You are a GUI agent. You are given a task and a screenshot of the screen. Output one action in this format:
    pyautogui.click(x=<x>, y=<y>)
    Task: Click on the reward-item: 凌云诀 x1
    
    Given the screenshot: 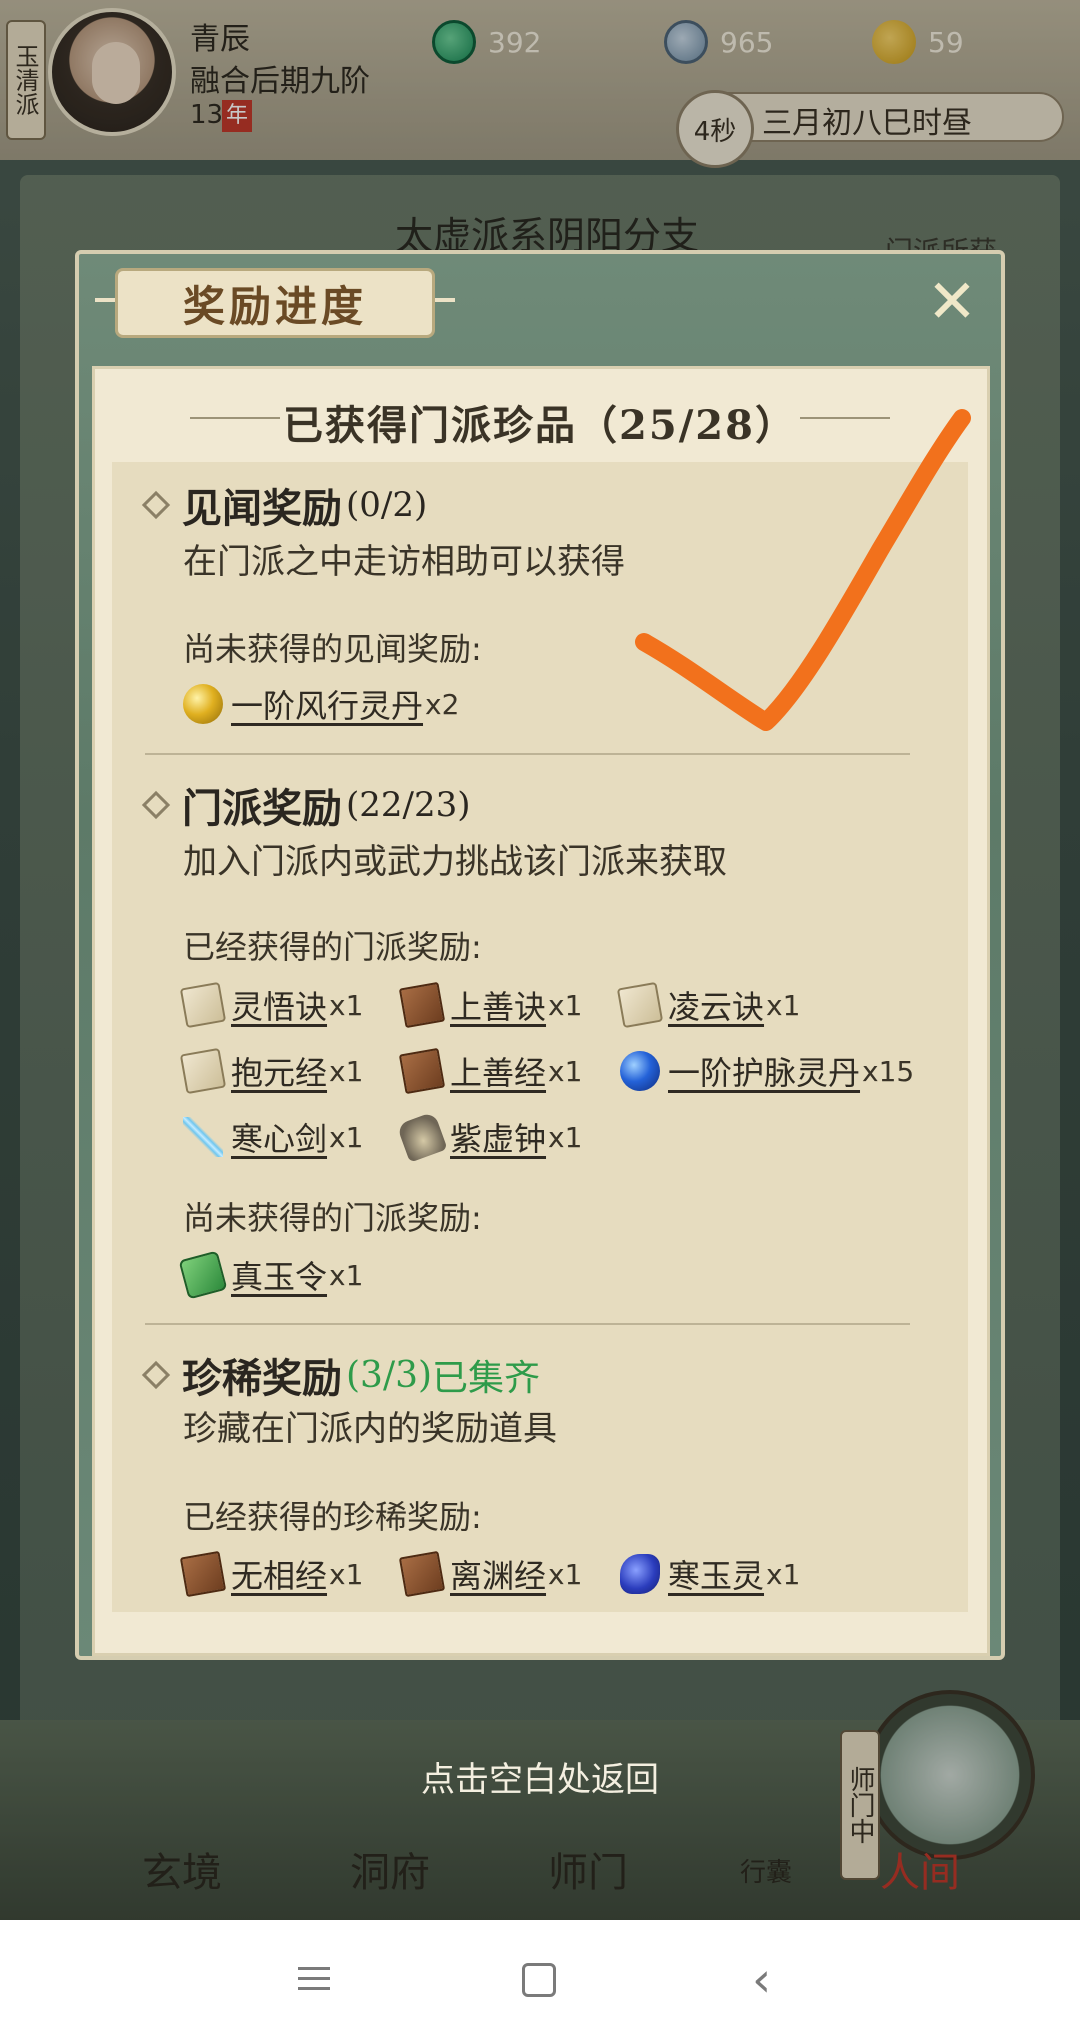 What is the action you would take?
    pyautogui.click(x=708, y=1005)
    